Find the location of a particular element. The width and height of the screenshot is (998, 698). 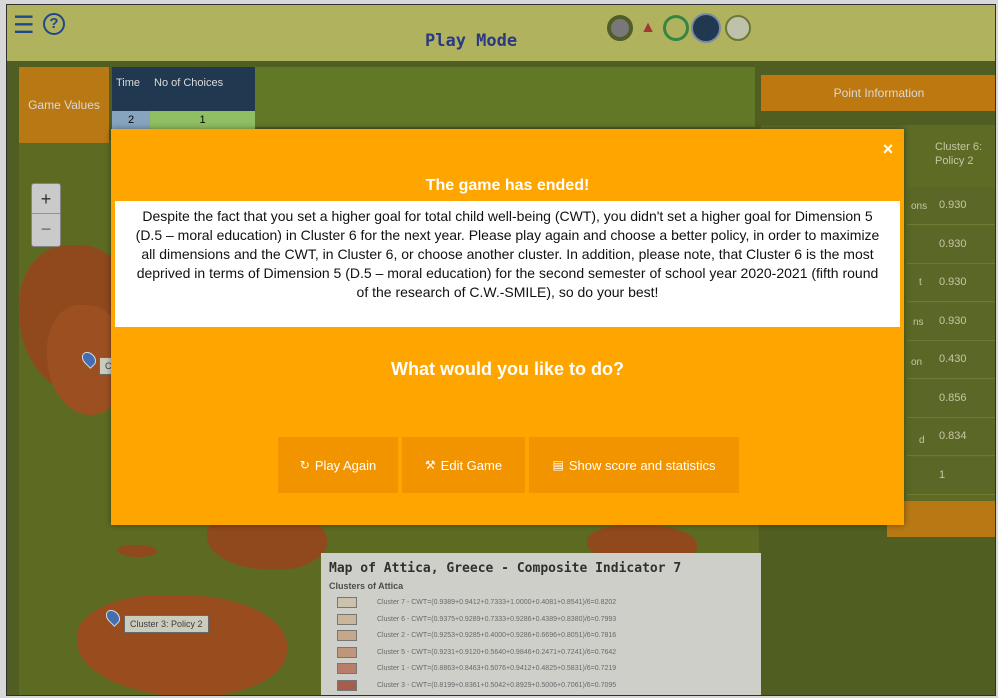

dialog-title: The game has ended! is located at coordinates (507, 185).